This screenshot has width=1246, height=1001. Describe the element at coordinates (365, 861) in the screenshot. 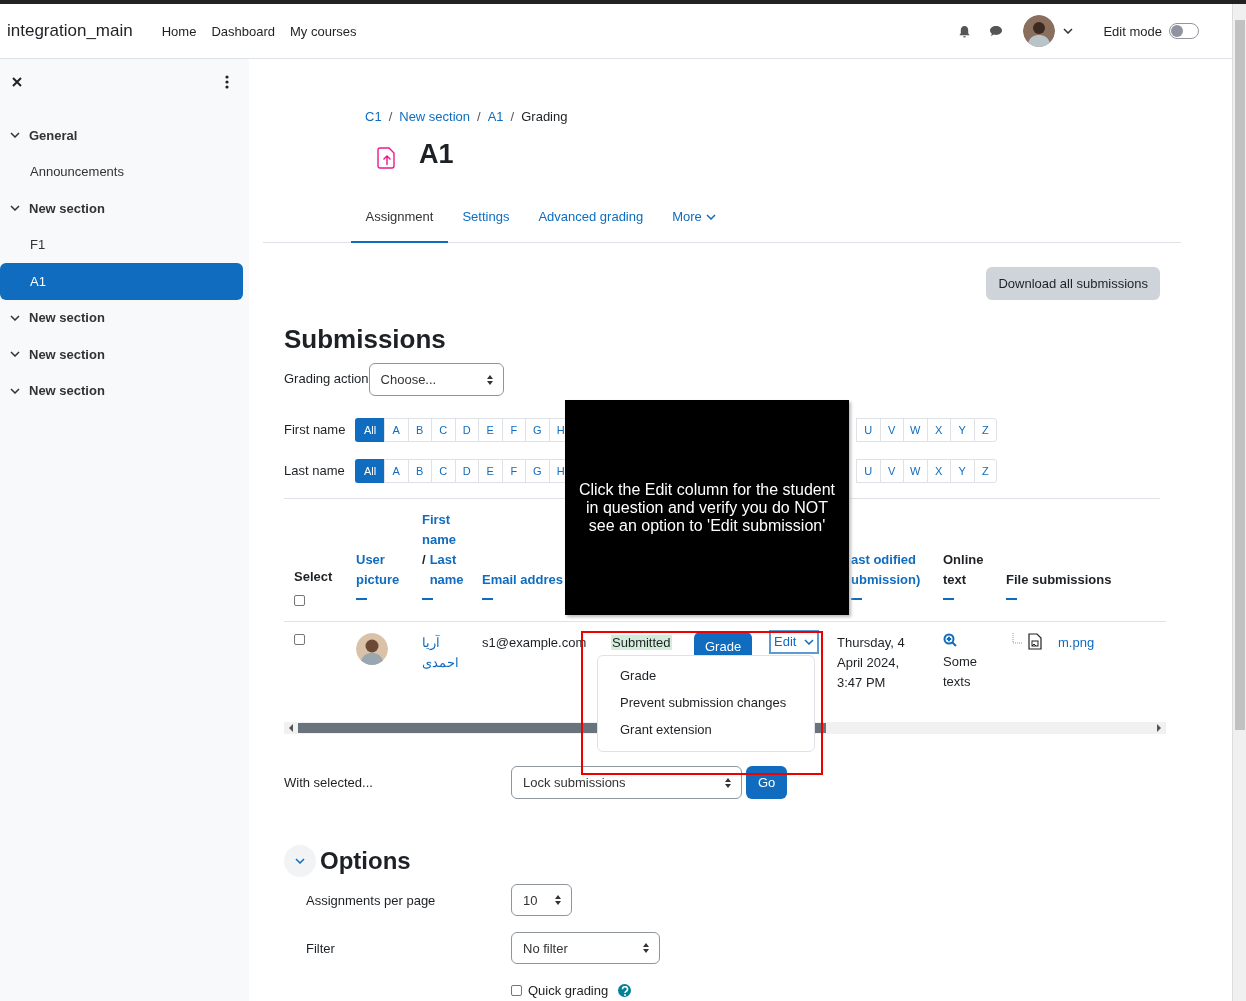

I see `section-heading: Options` at that location.